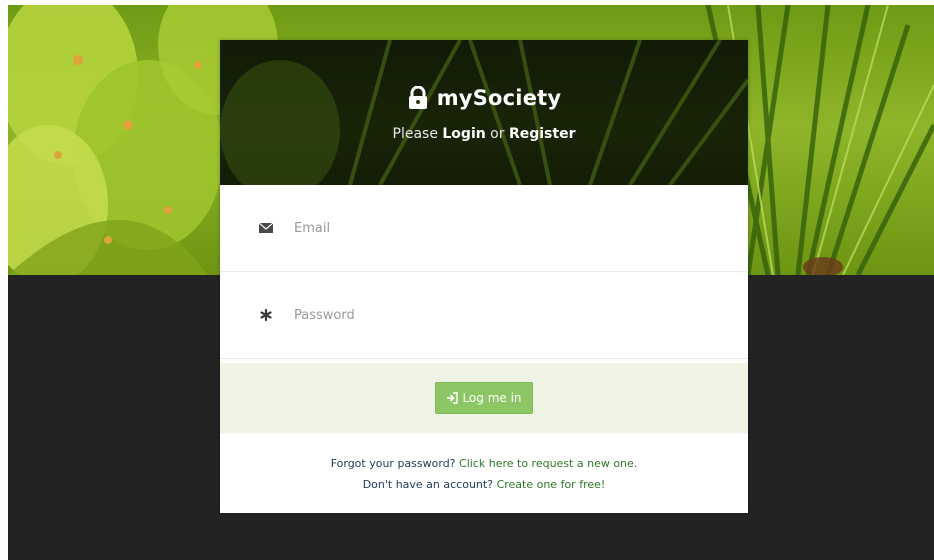 The width and height of the screenshot is (934, 560). What do you see at coordinates (499, 98) in the screenshot?
I see `brand-title: mySociety` at bounding box center [499, 98].